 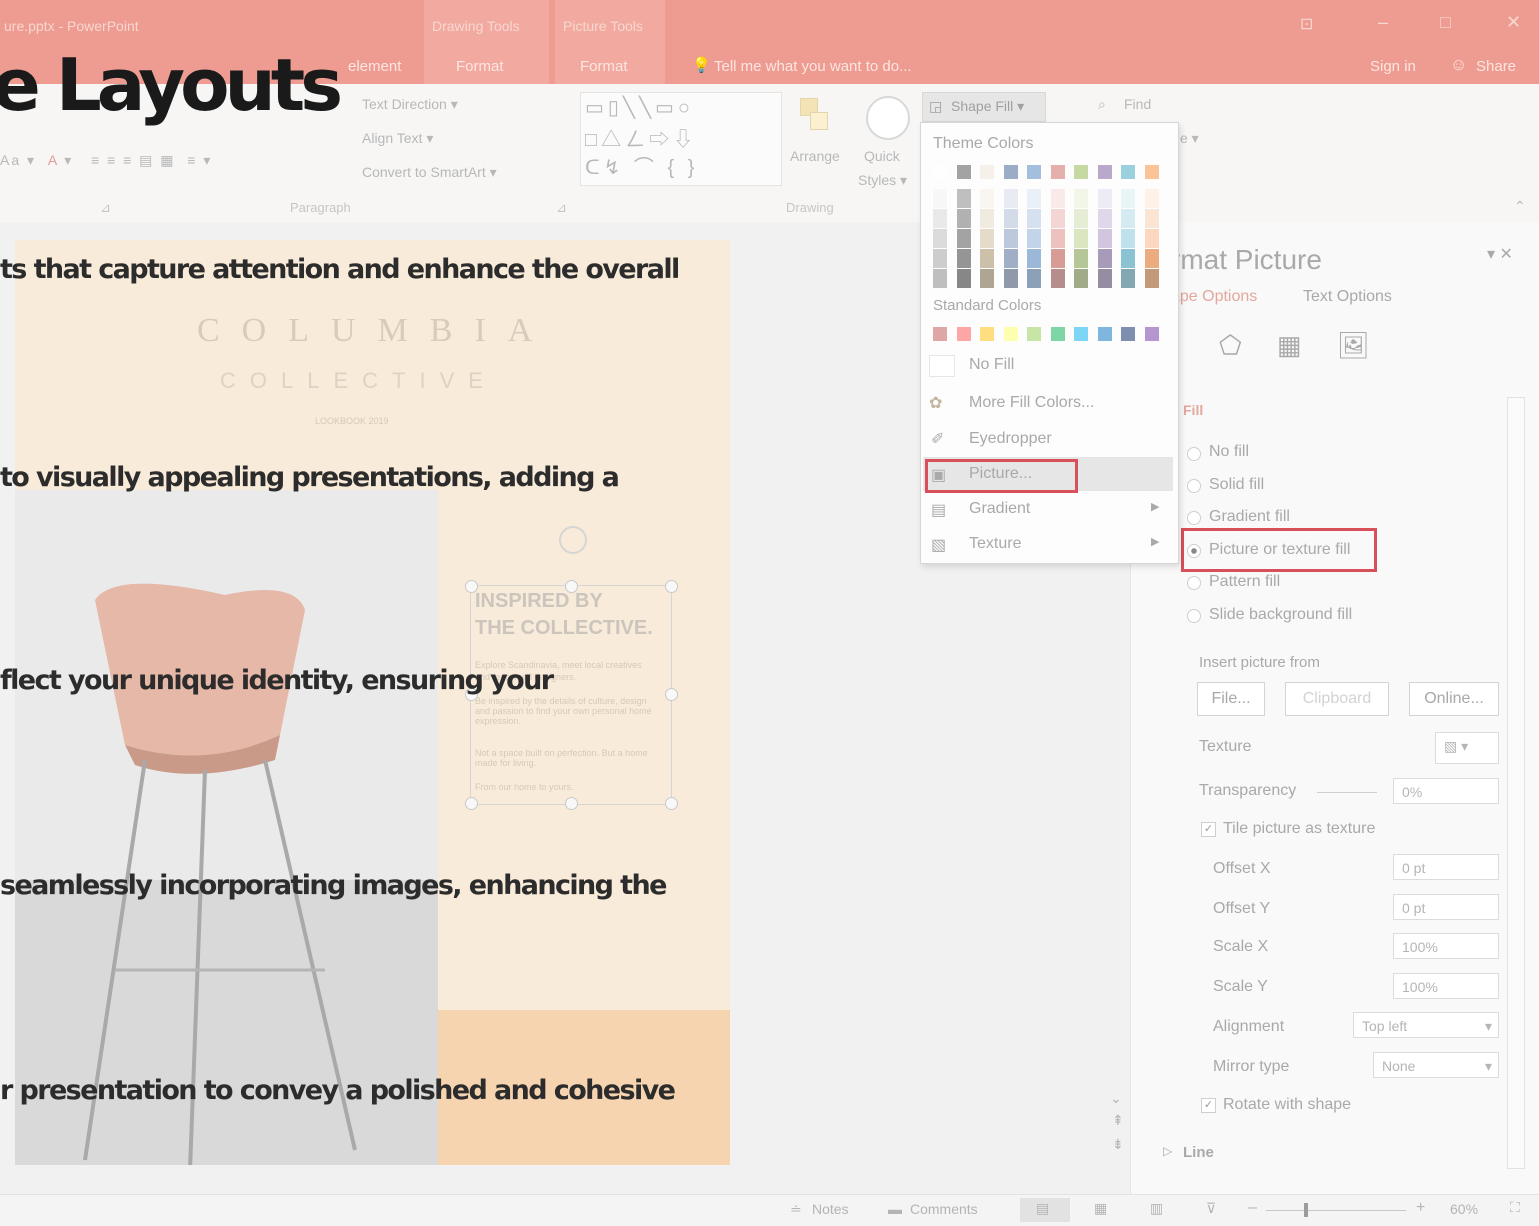 I want to click on tab-format-picture: Format, so click(x=604, y=66).